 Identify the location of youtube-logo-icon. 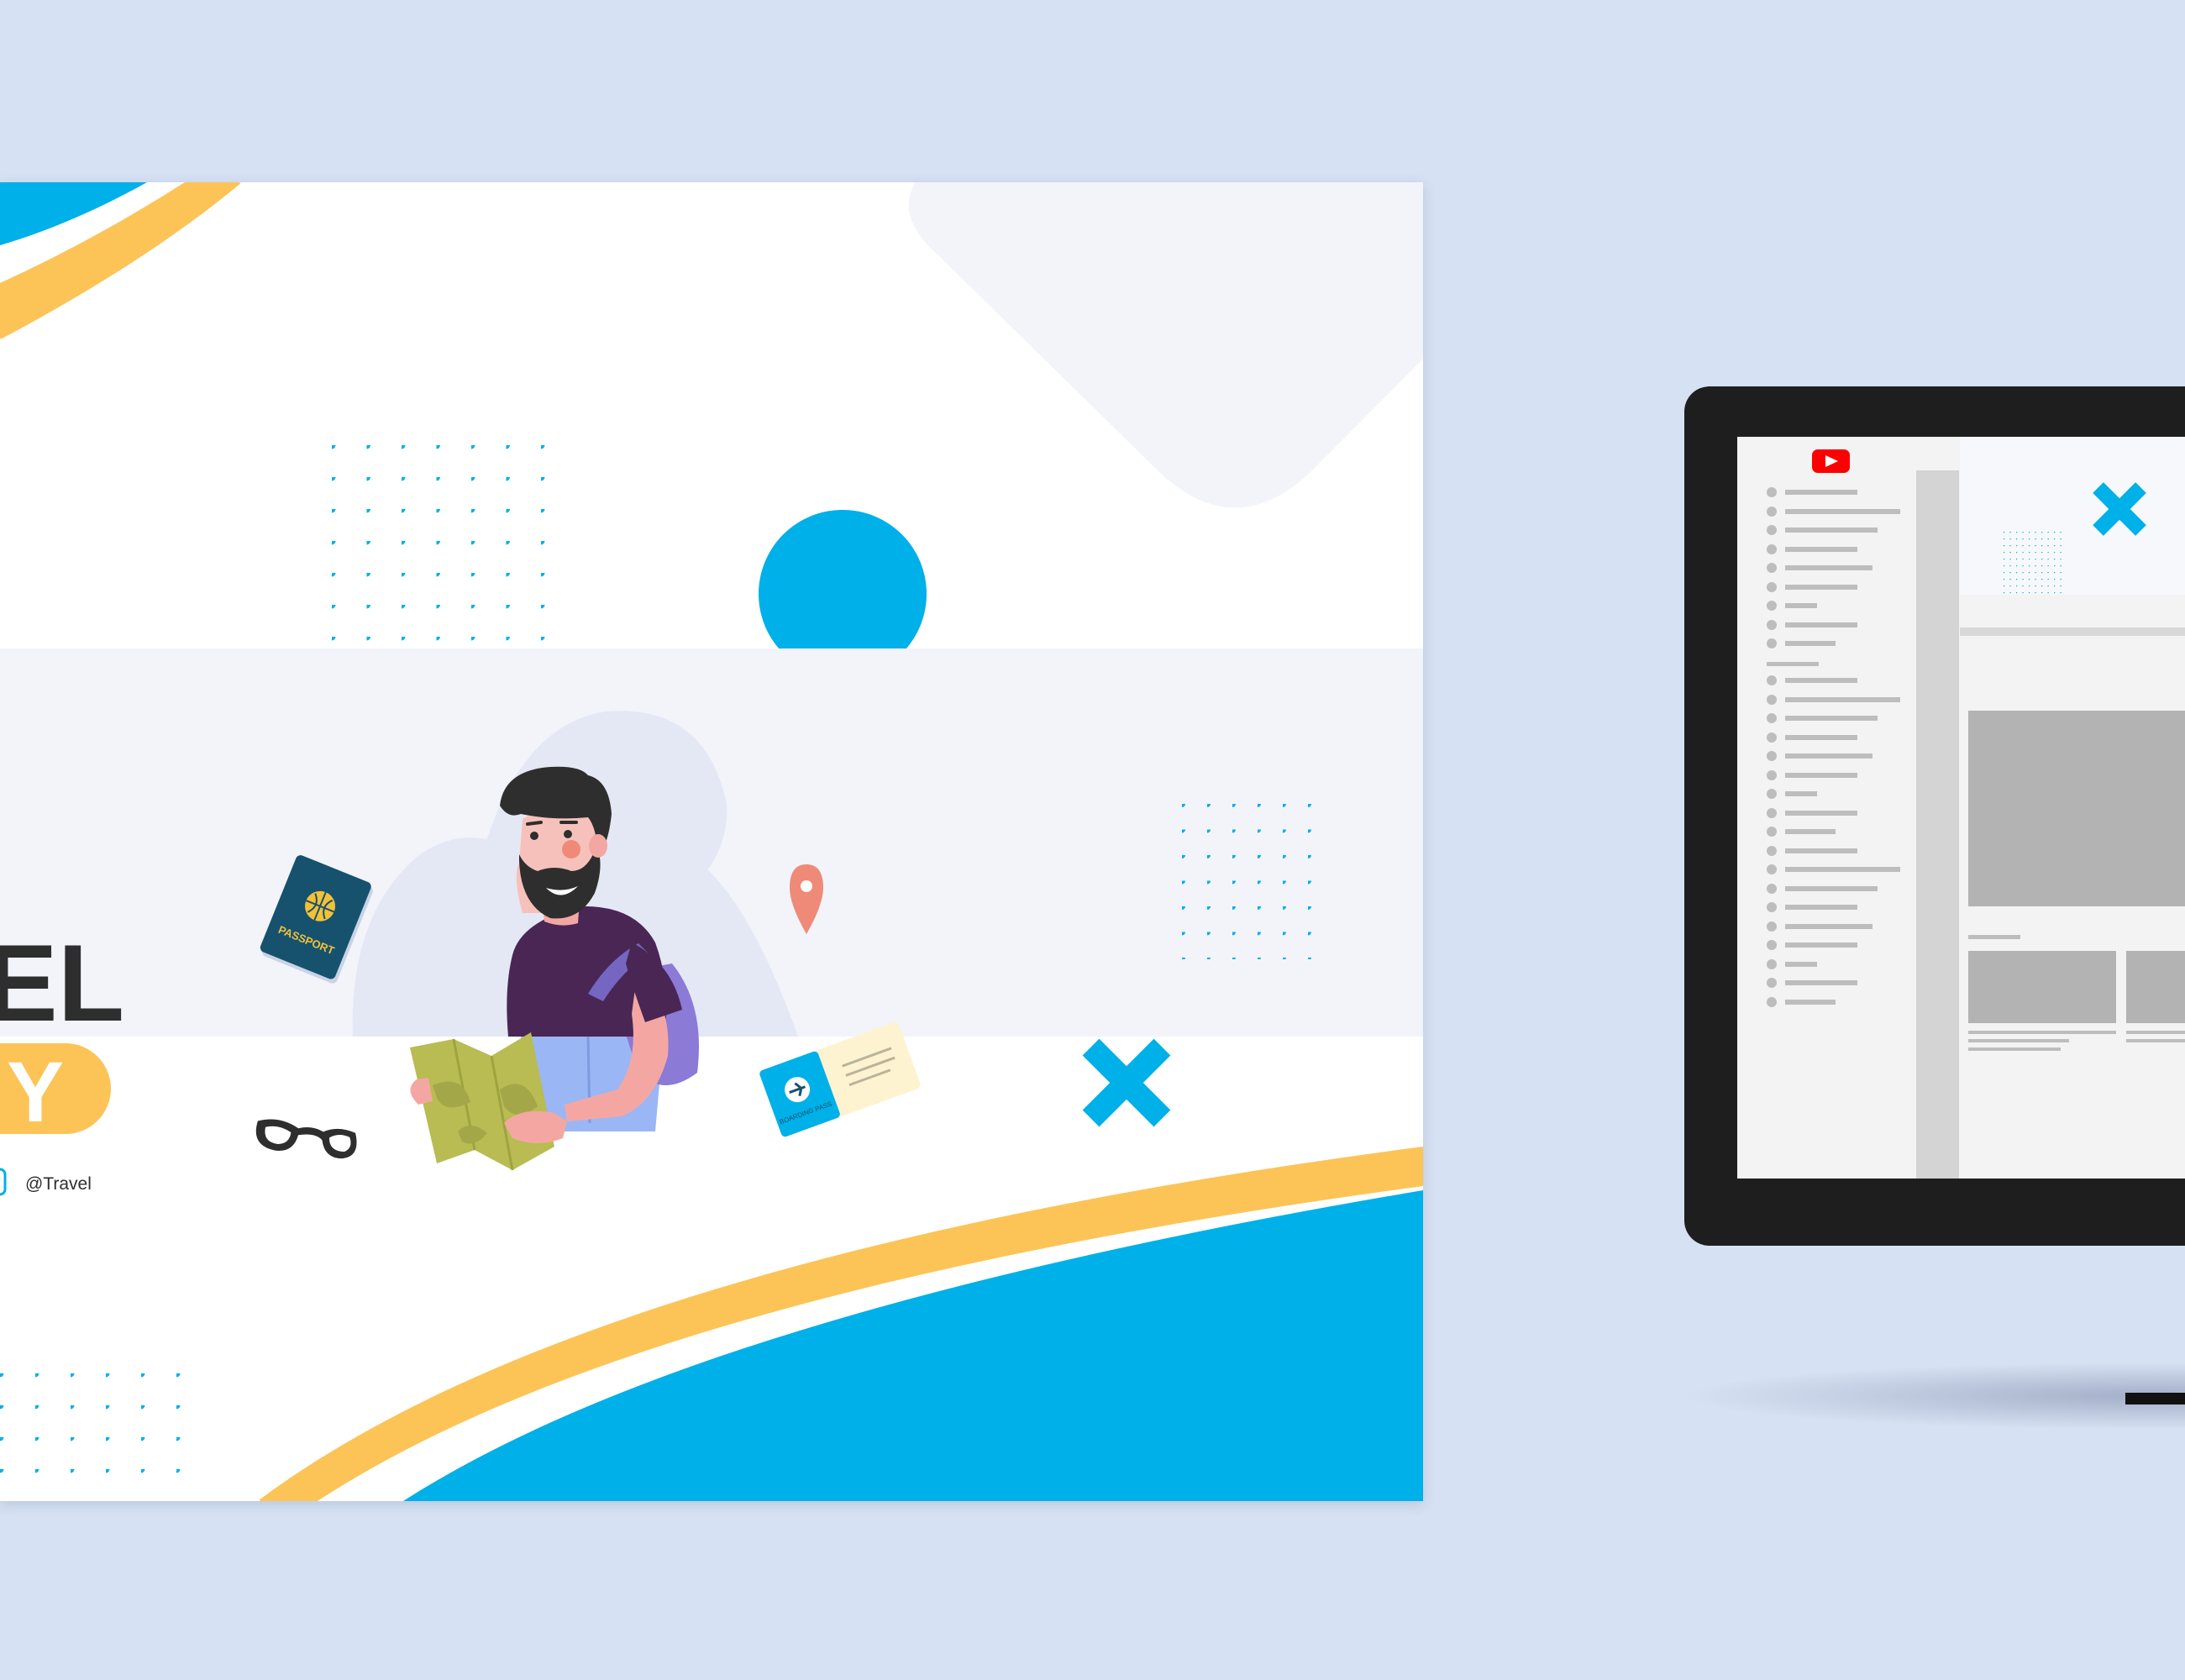
(1831, 461).